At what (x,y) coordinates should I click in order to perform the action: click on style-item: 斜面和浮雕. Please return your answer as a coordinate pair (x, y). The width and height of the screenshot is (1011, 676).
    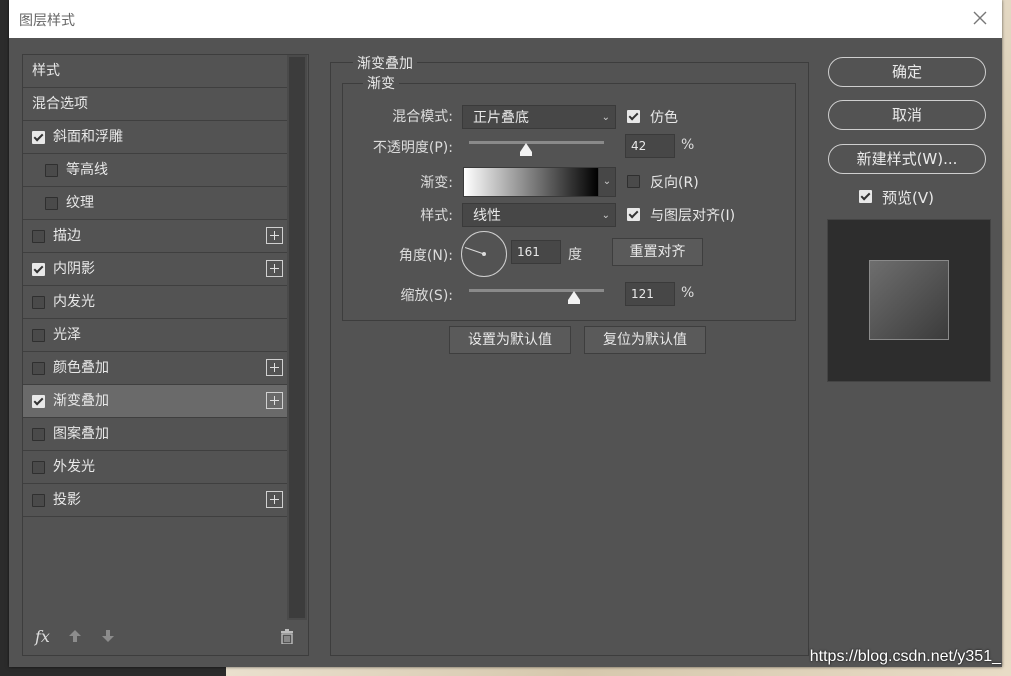
    Looking at the image, I should click on (155, 137).